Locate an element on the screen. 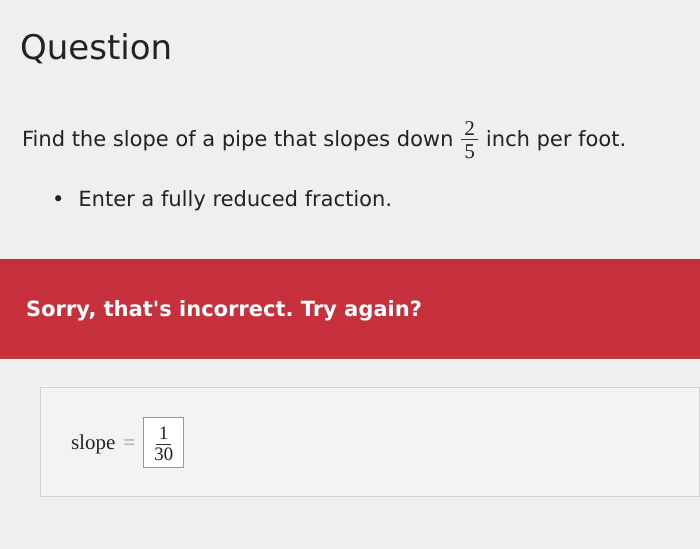 The width and height of the screenshot is (700, 549). equals-sign: = is located at coordinates (129, 442).